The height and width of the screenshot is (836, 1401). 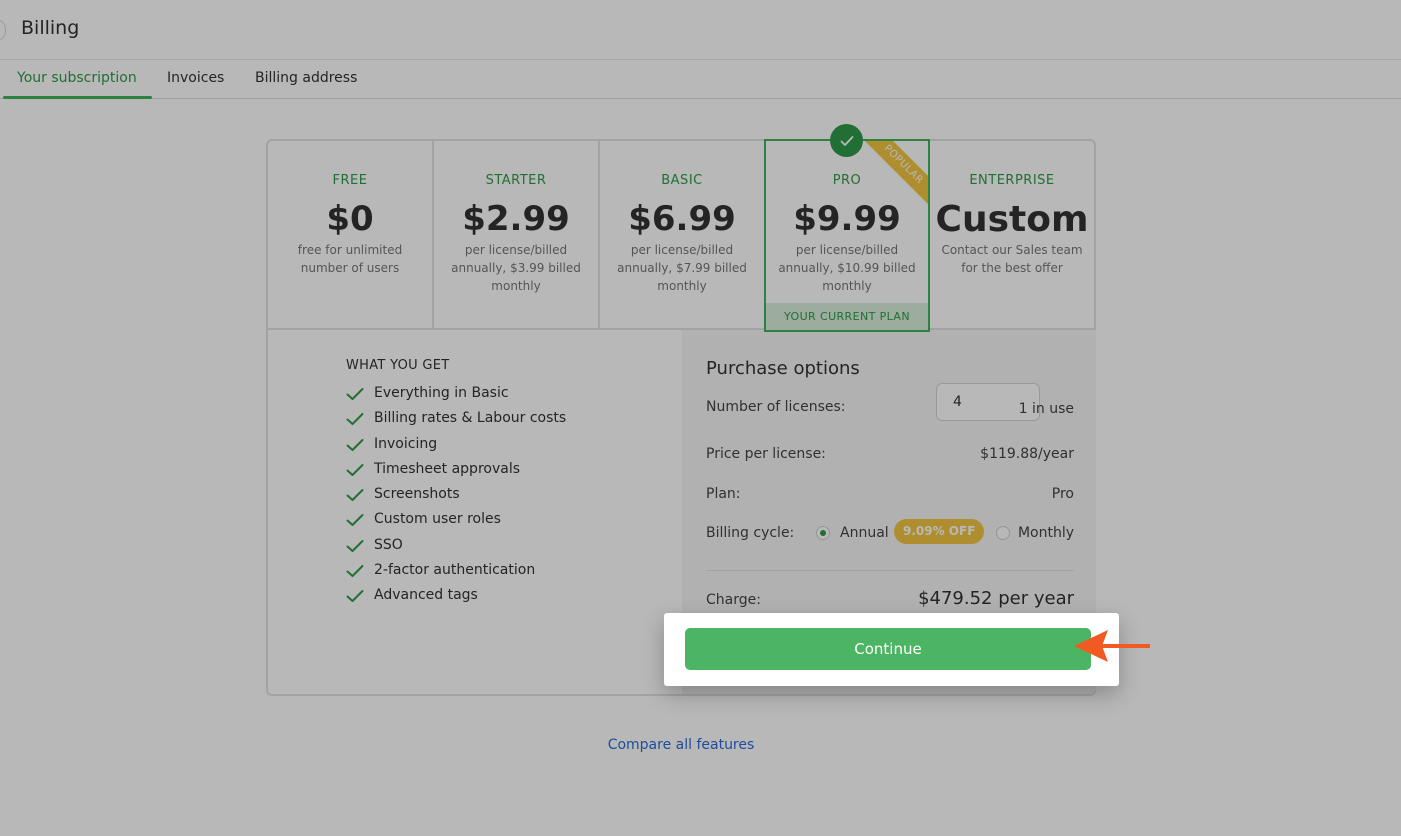 What do you see at coordinates (776, 407) in the screenshot?
I see `licenses-label: Number of licenses:` at bounding box center [776, 407].